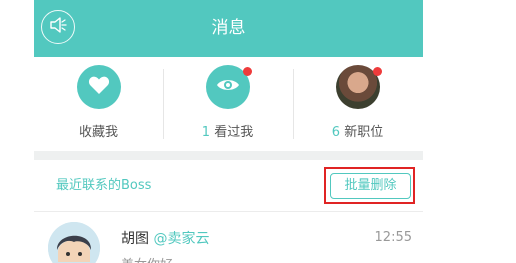 Image resolution: width=516 pixels, height=263 pixels. Describe the element at coordinates (357, 104) in the screenshot. I see `new-jobs-entry: 6 新职位` at that location.